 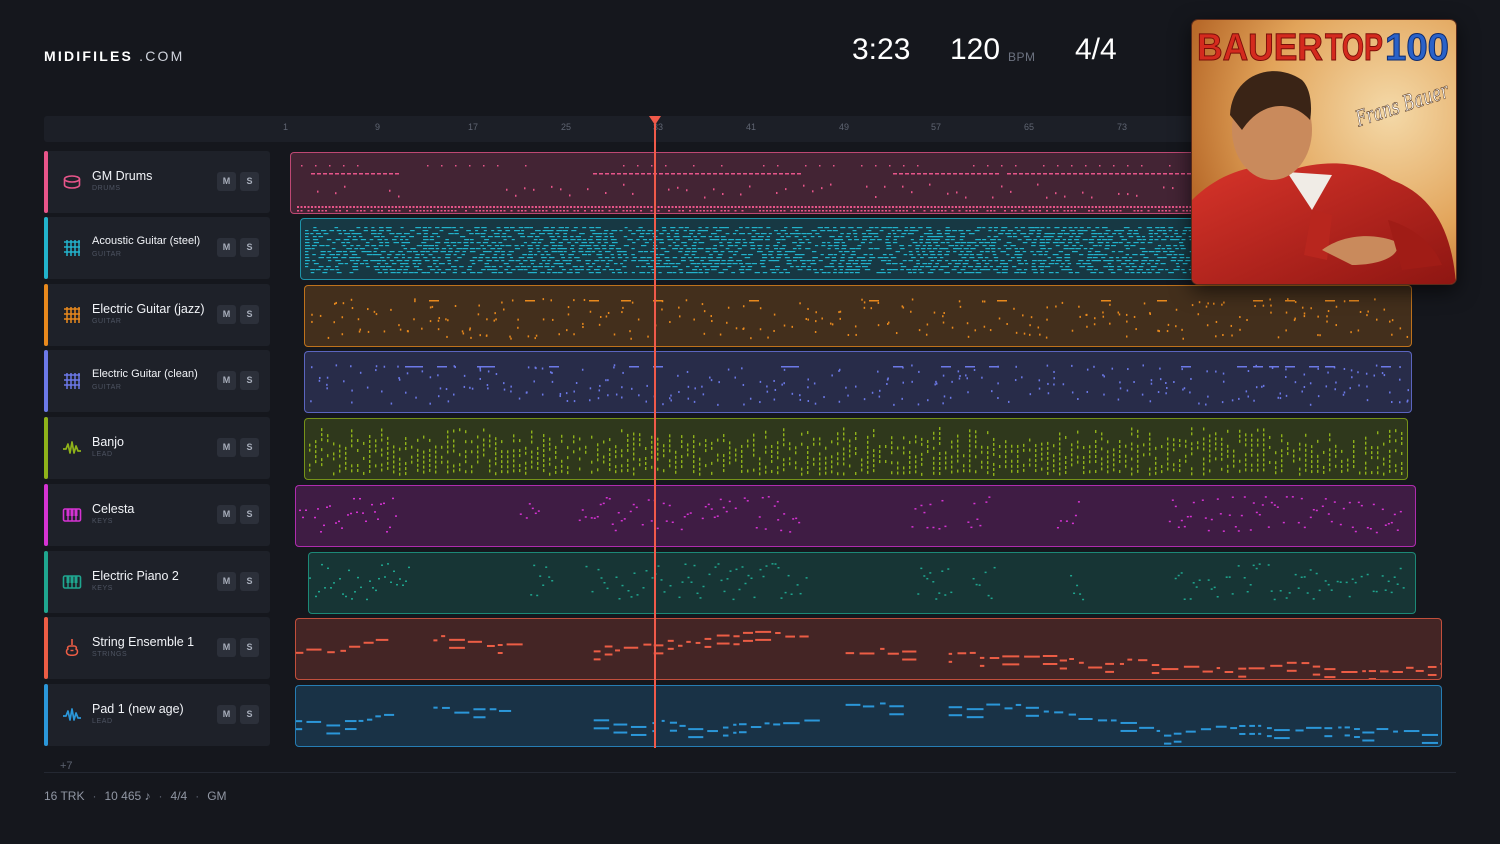 I want to click on midi-clip-electric-guitar-clean, so click(x=858, y=382).